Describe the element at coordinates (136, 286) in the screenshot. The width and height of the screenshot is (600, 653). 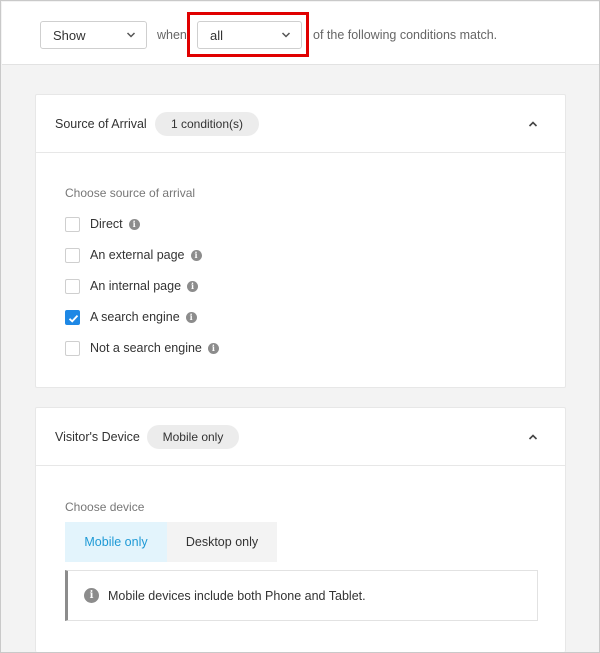
I see `option-label: An internal page` at that location.